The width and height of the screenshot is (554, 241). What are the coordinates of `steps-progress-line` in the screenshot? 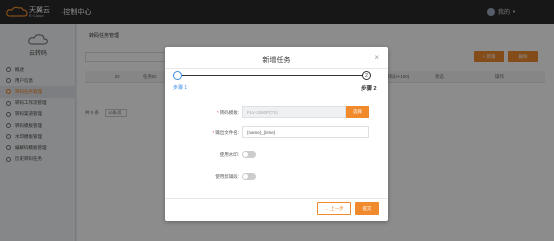 It's located at (273, 75).